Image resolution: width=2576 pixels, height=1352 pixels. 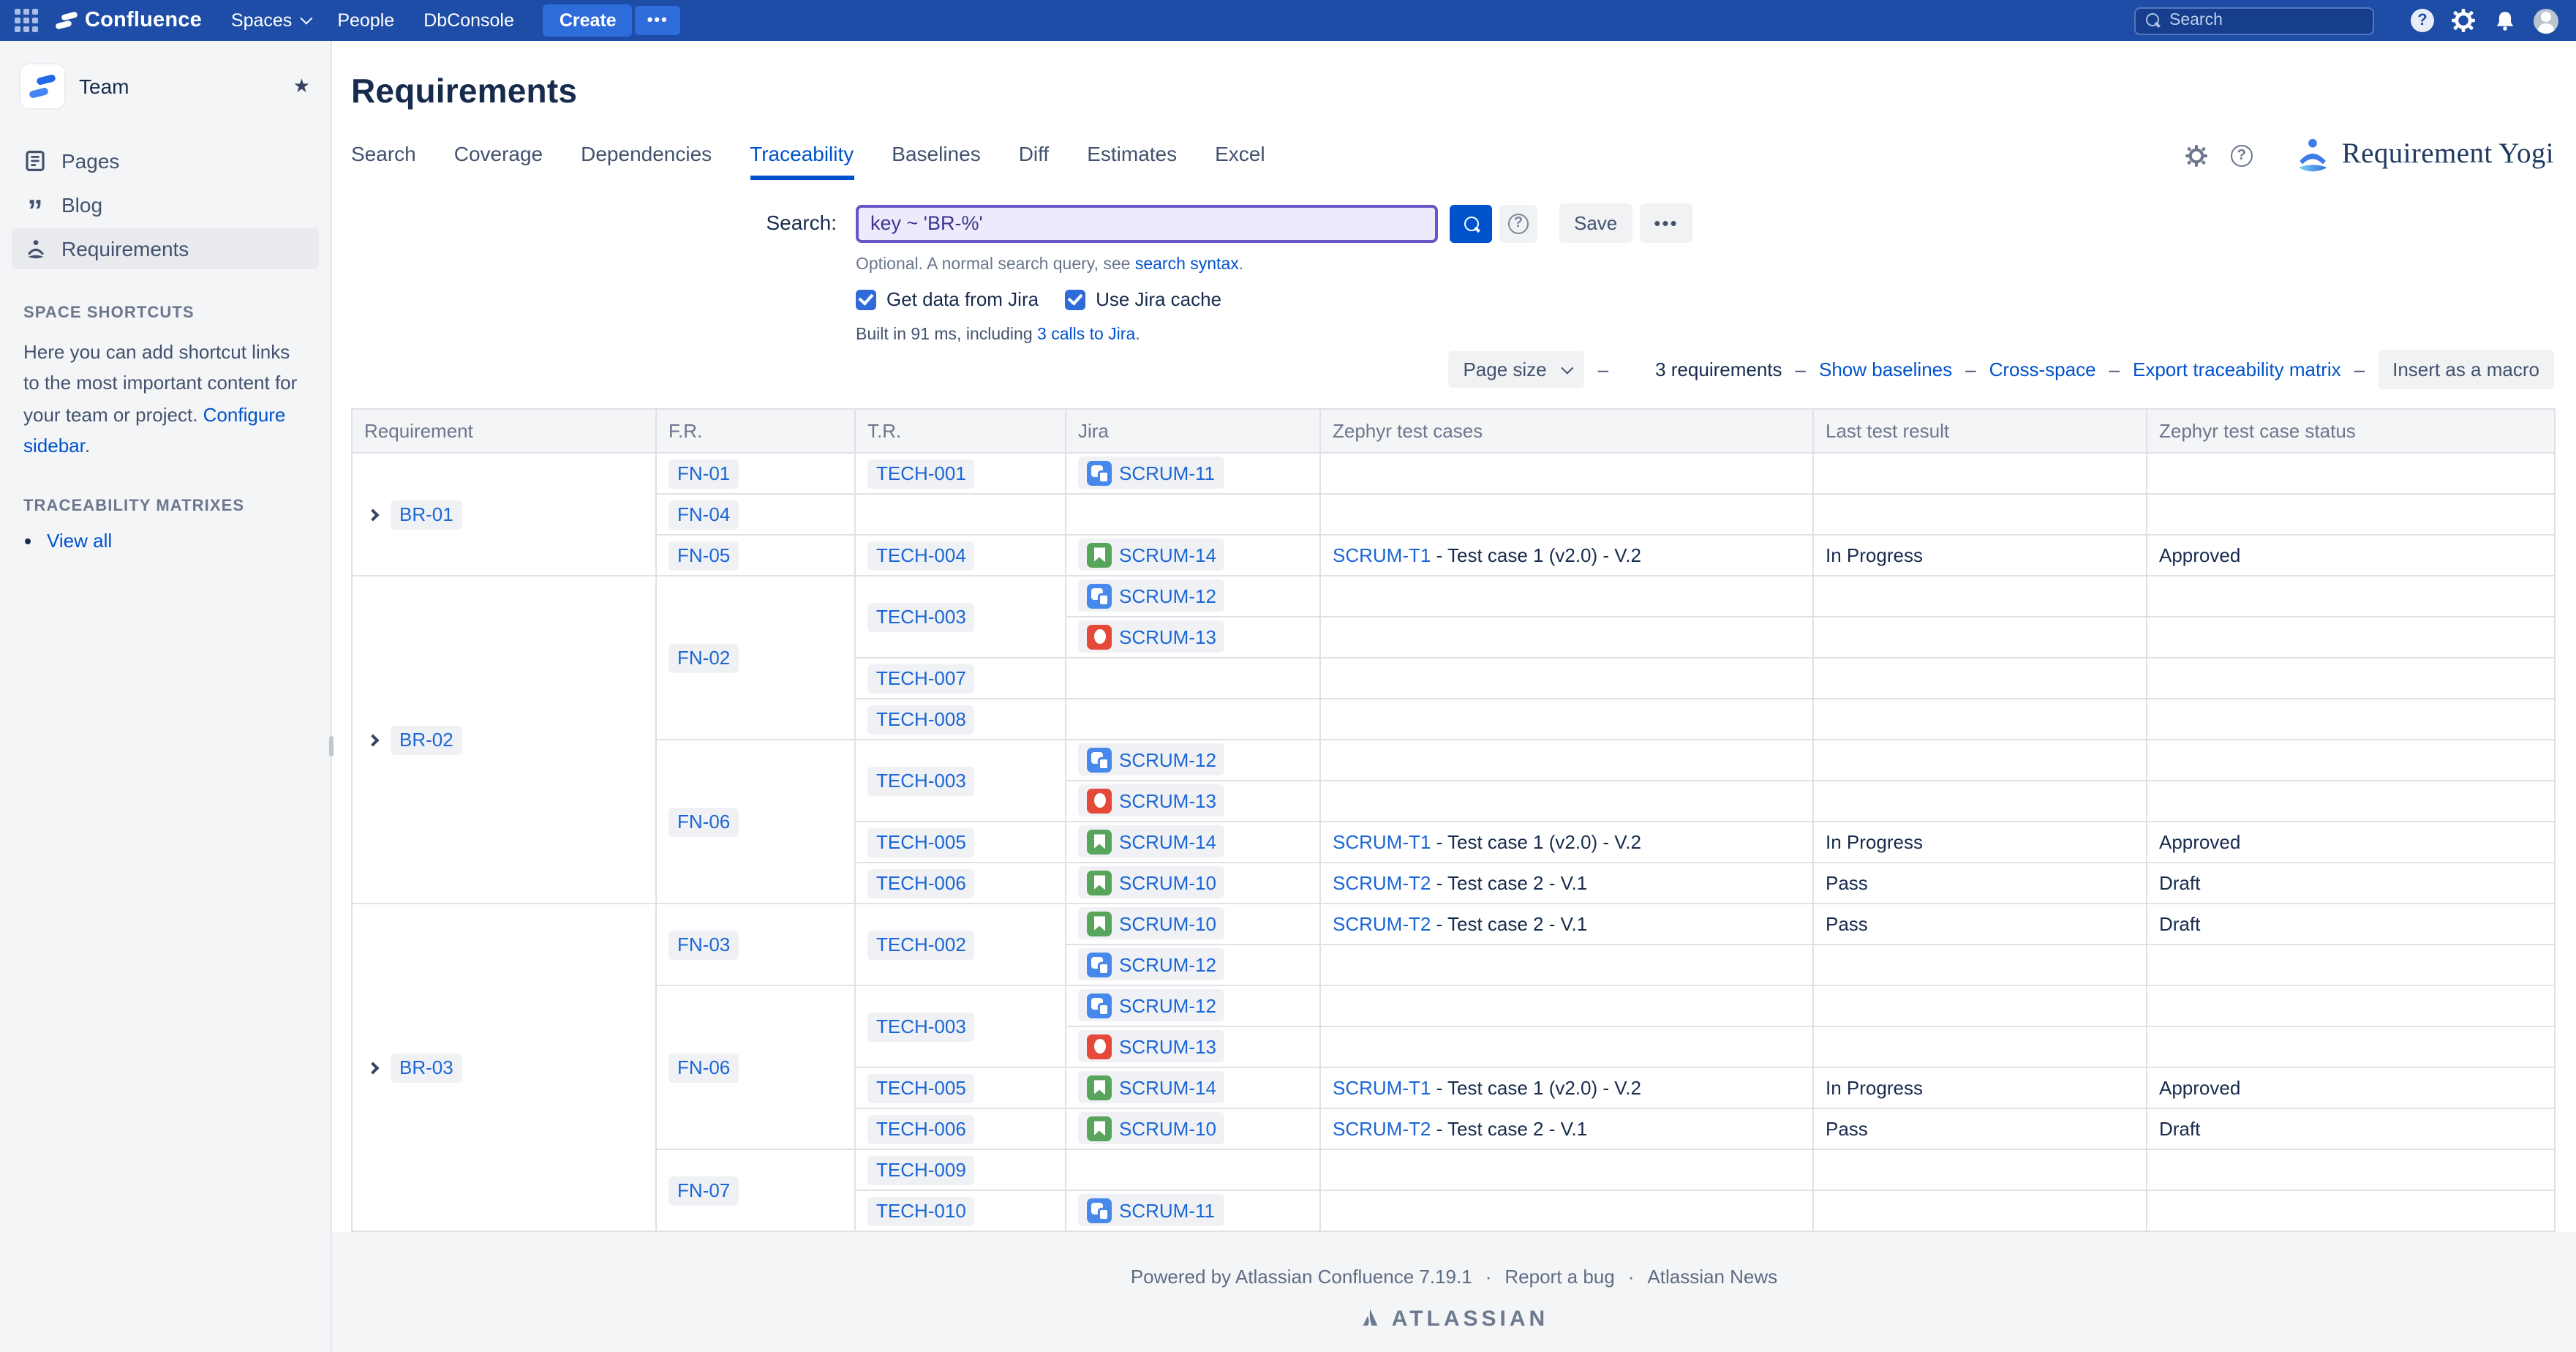 I want to click on space-logo-icon, so click(x=42, y=86).